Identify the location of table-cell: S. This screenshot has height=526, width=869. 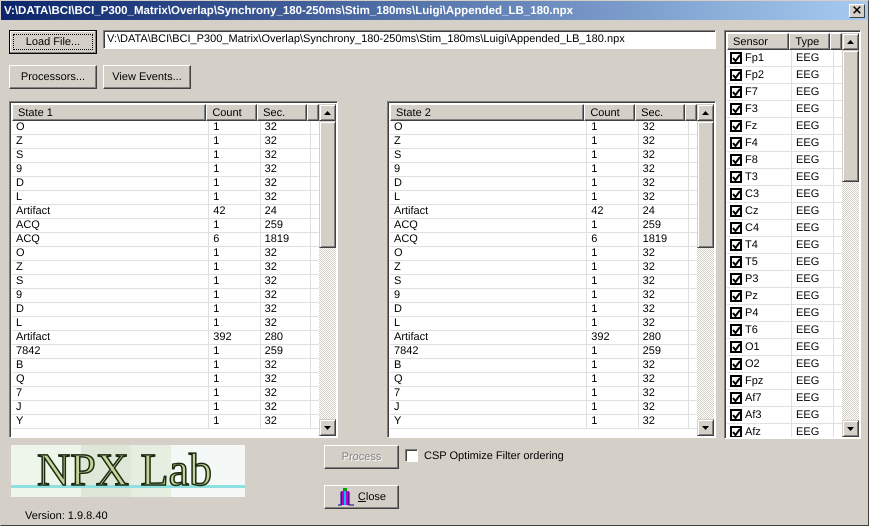
(111, 156).